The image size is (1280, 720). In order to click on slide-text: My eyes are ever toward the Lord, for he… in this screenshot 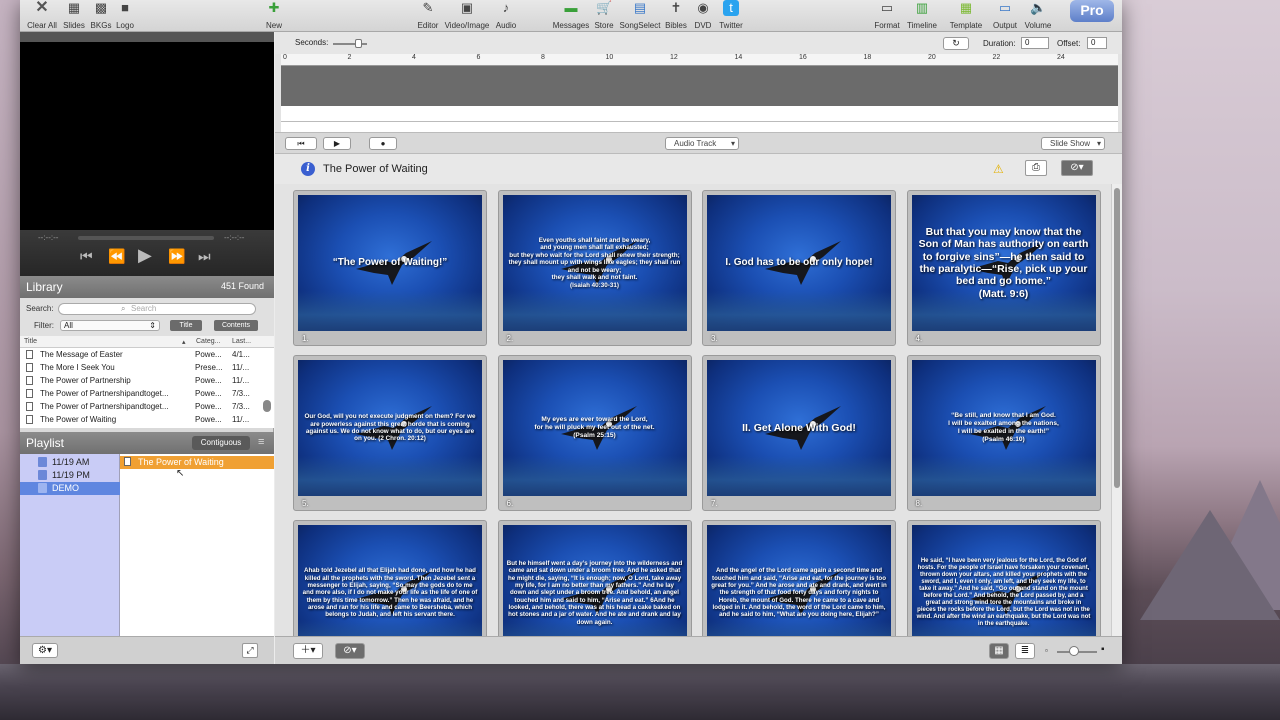, I will do `click(594, 427)`.